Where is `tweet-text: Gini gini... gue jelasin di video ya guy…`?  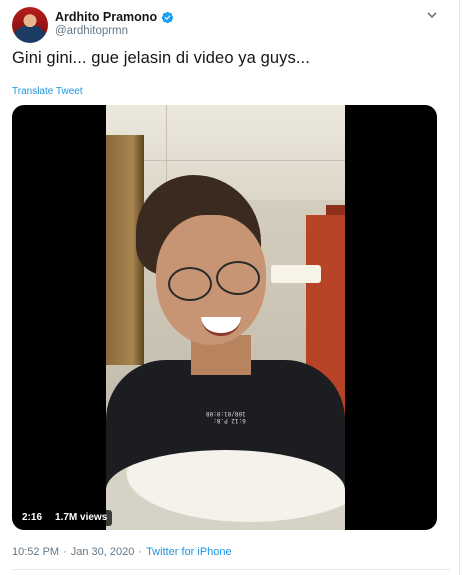
tweet-text: Gini gini... gue jelasin di video ya guy… is located at coordinates (161, 58).